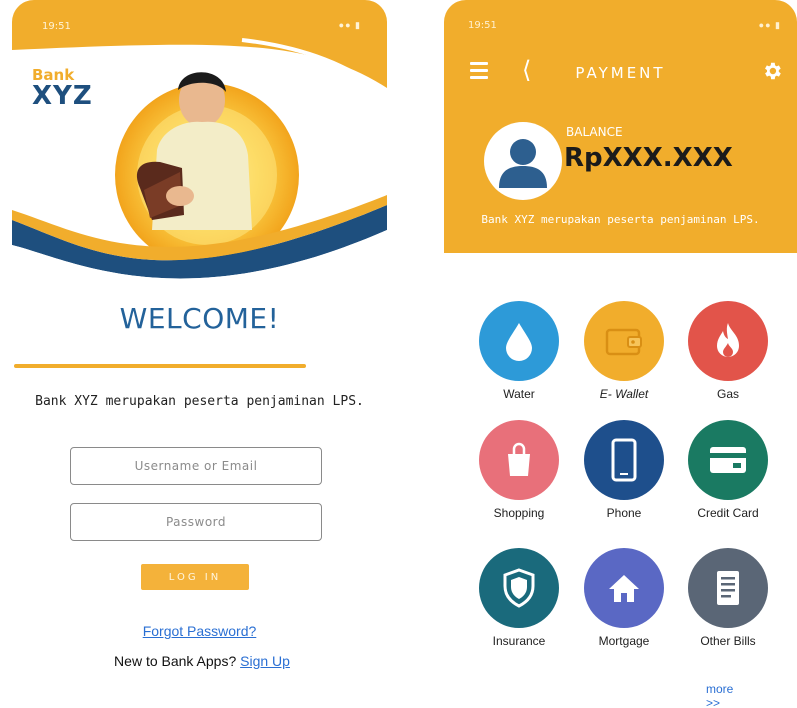 The height and width of the screenshot is (708, 797). I want to click on login-button: LOG IN, so click(195, 577).